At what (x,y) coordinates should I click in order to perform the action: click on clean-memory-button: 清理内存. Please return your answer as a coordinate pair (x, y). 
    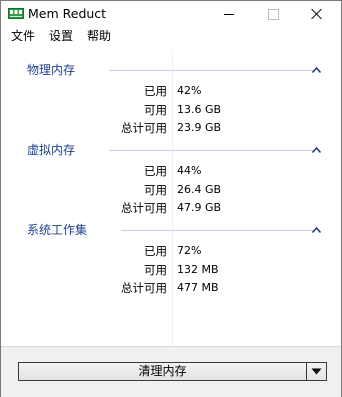
    Looking at the image, I should click on (162, 371).